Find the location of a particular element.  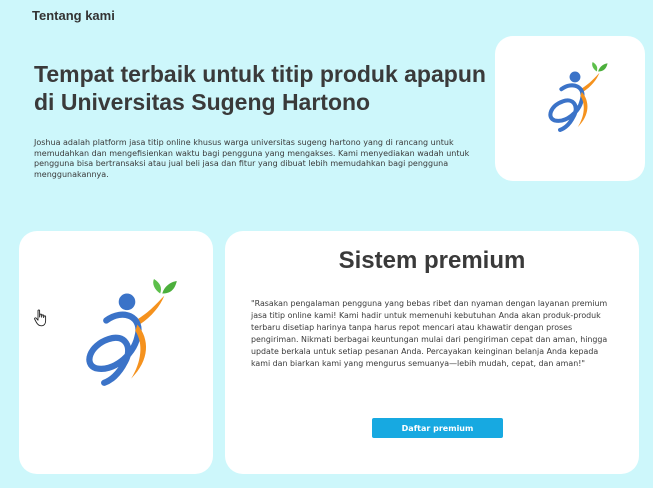

logo-card-left is located at coordinates (116, 352).